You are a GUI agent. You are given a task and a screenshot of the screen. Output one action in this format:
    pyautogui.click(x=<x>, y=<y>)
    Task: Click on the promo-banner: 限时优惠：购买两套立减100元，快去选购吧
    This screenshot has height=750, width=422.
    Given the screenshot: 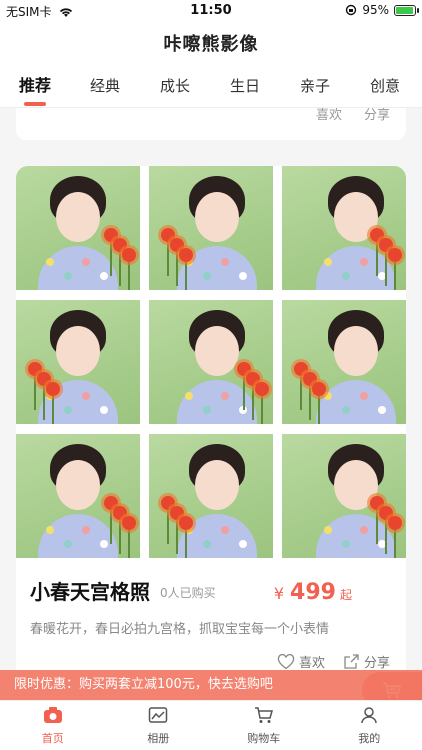 What is the action you would take?
    pyautogui.click(x=211, y=685)
    